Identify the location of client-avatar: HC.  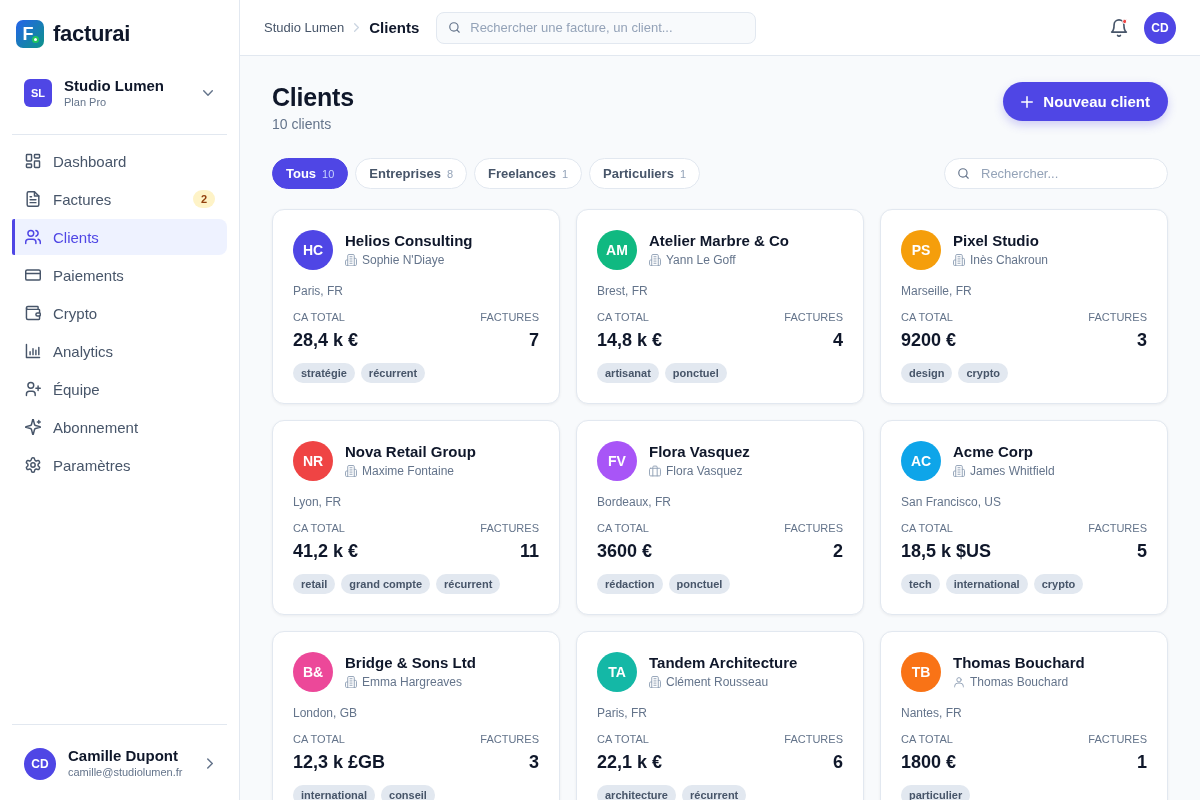
(313, 250).